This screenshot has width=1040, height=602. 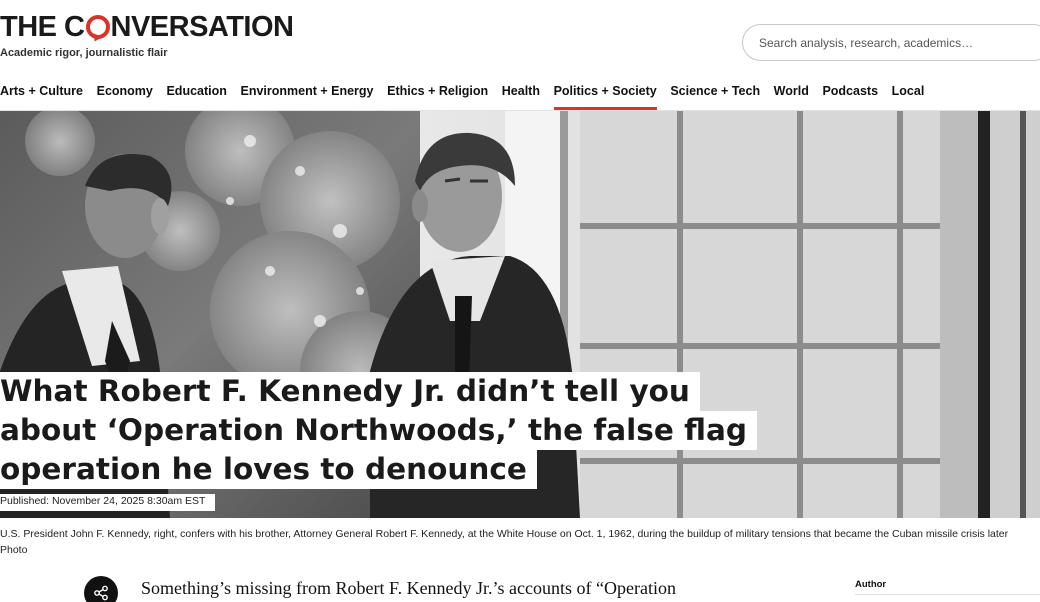 What do you see at coordinates (268, 469) in the screenshot?
I see `headline-line: operation he loves to denounce` at bounding box center [268, 469].